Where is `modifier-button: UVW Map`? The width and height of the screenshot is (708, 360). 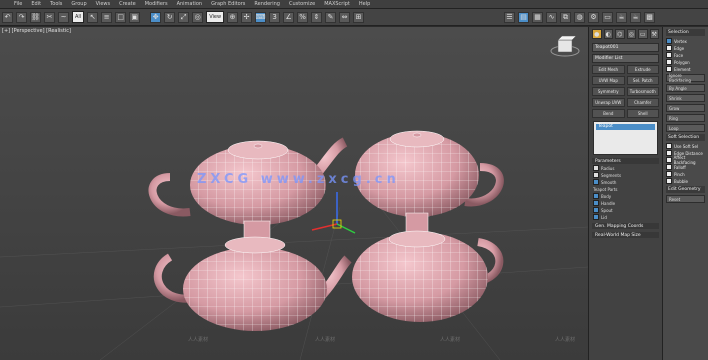
modifier-button: UVW Map is located at coordinates (608, 80).